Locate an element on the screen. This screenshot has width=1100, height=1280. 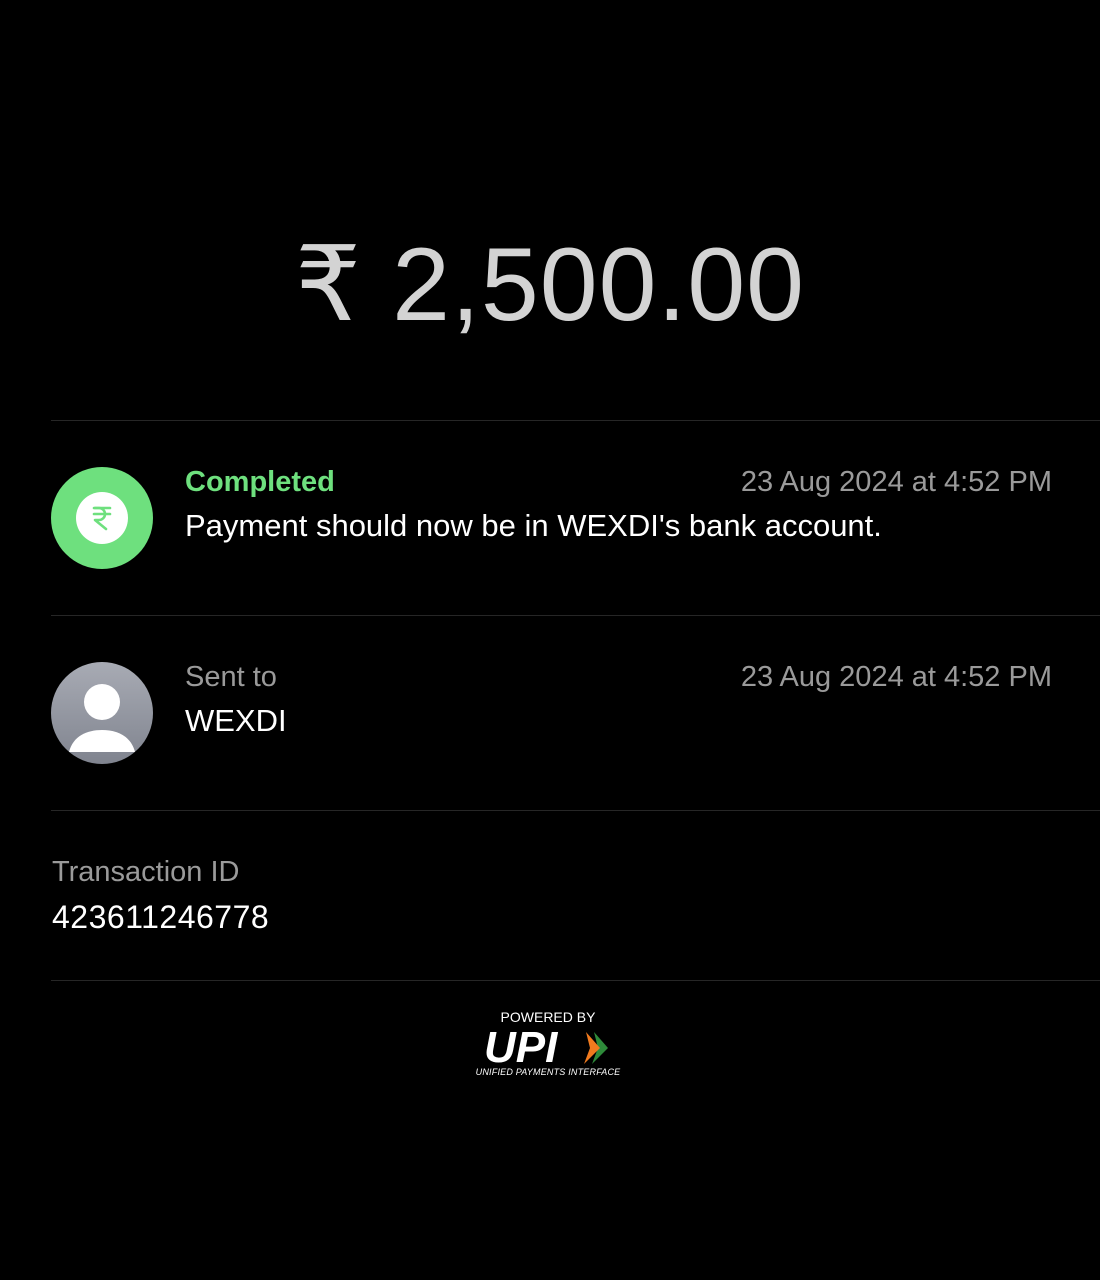
recipient-name: WEXDI is located at coordinates (236, 720).